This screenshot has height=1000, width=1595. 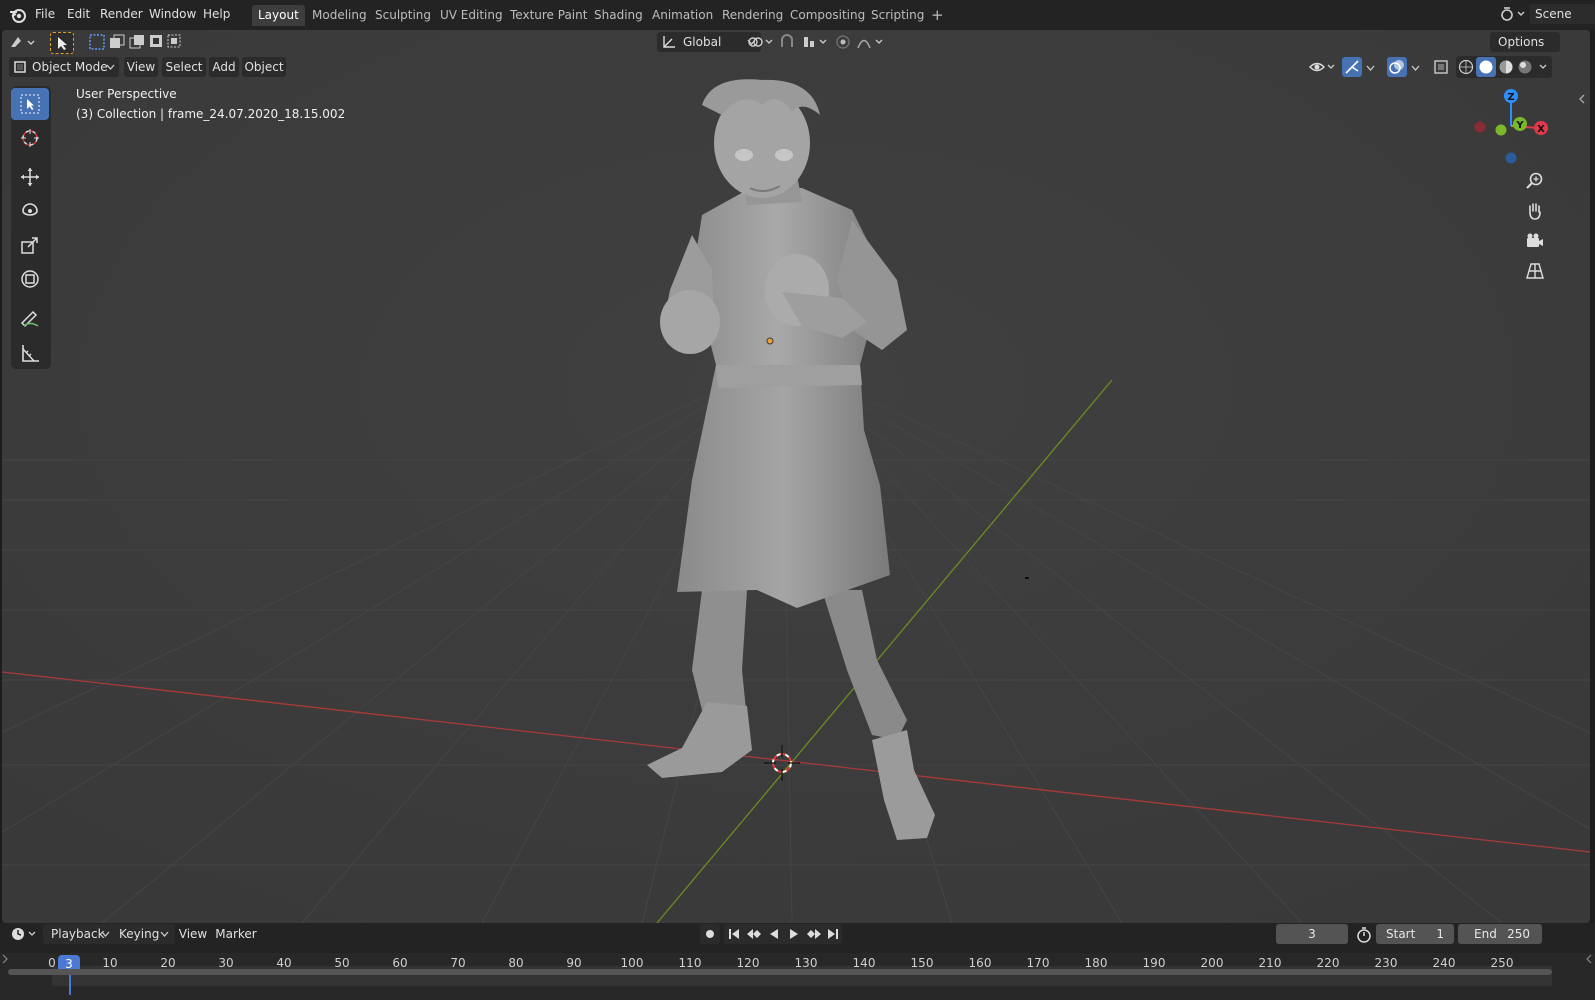 I want to click on navigation-gizmo: Z Y X, so click(x=1513, y=126).